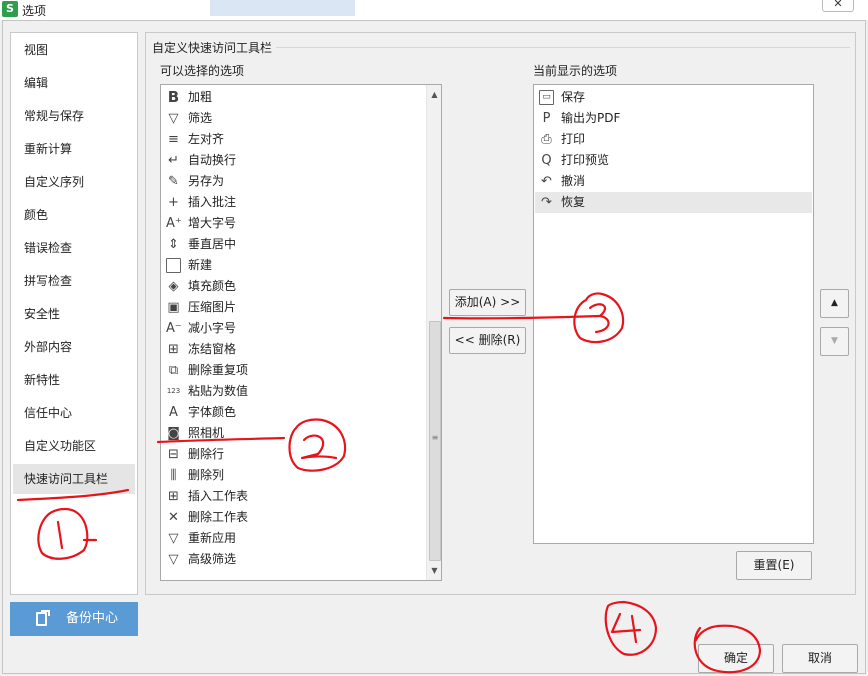 The width and height of the screenshot is (868, 676). Describe the element at coordinates (173, 160) in the screenshot. I see `wrap-text-icon: ↵` at that location.